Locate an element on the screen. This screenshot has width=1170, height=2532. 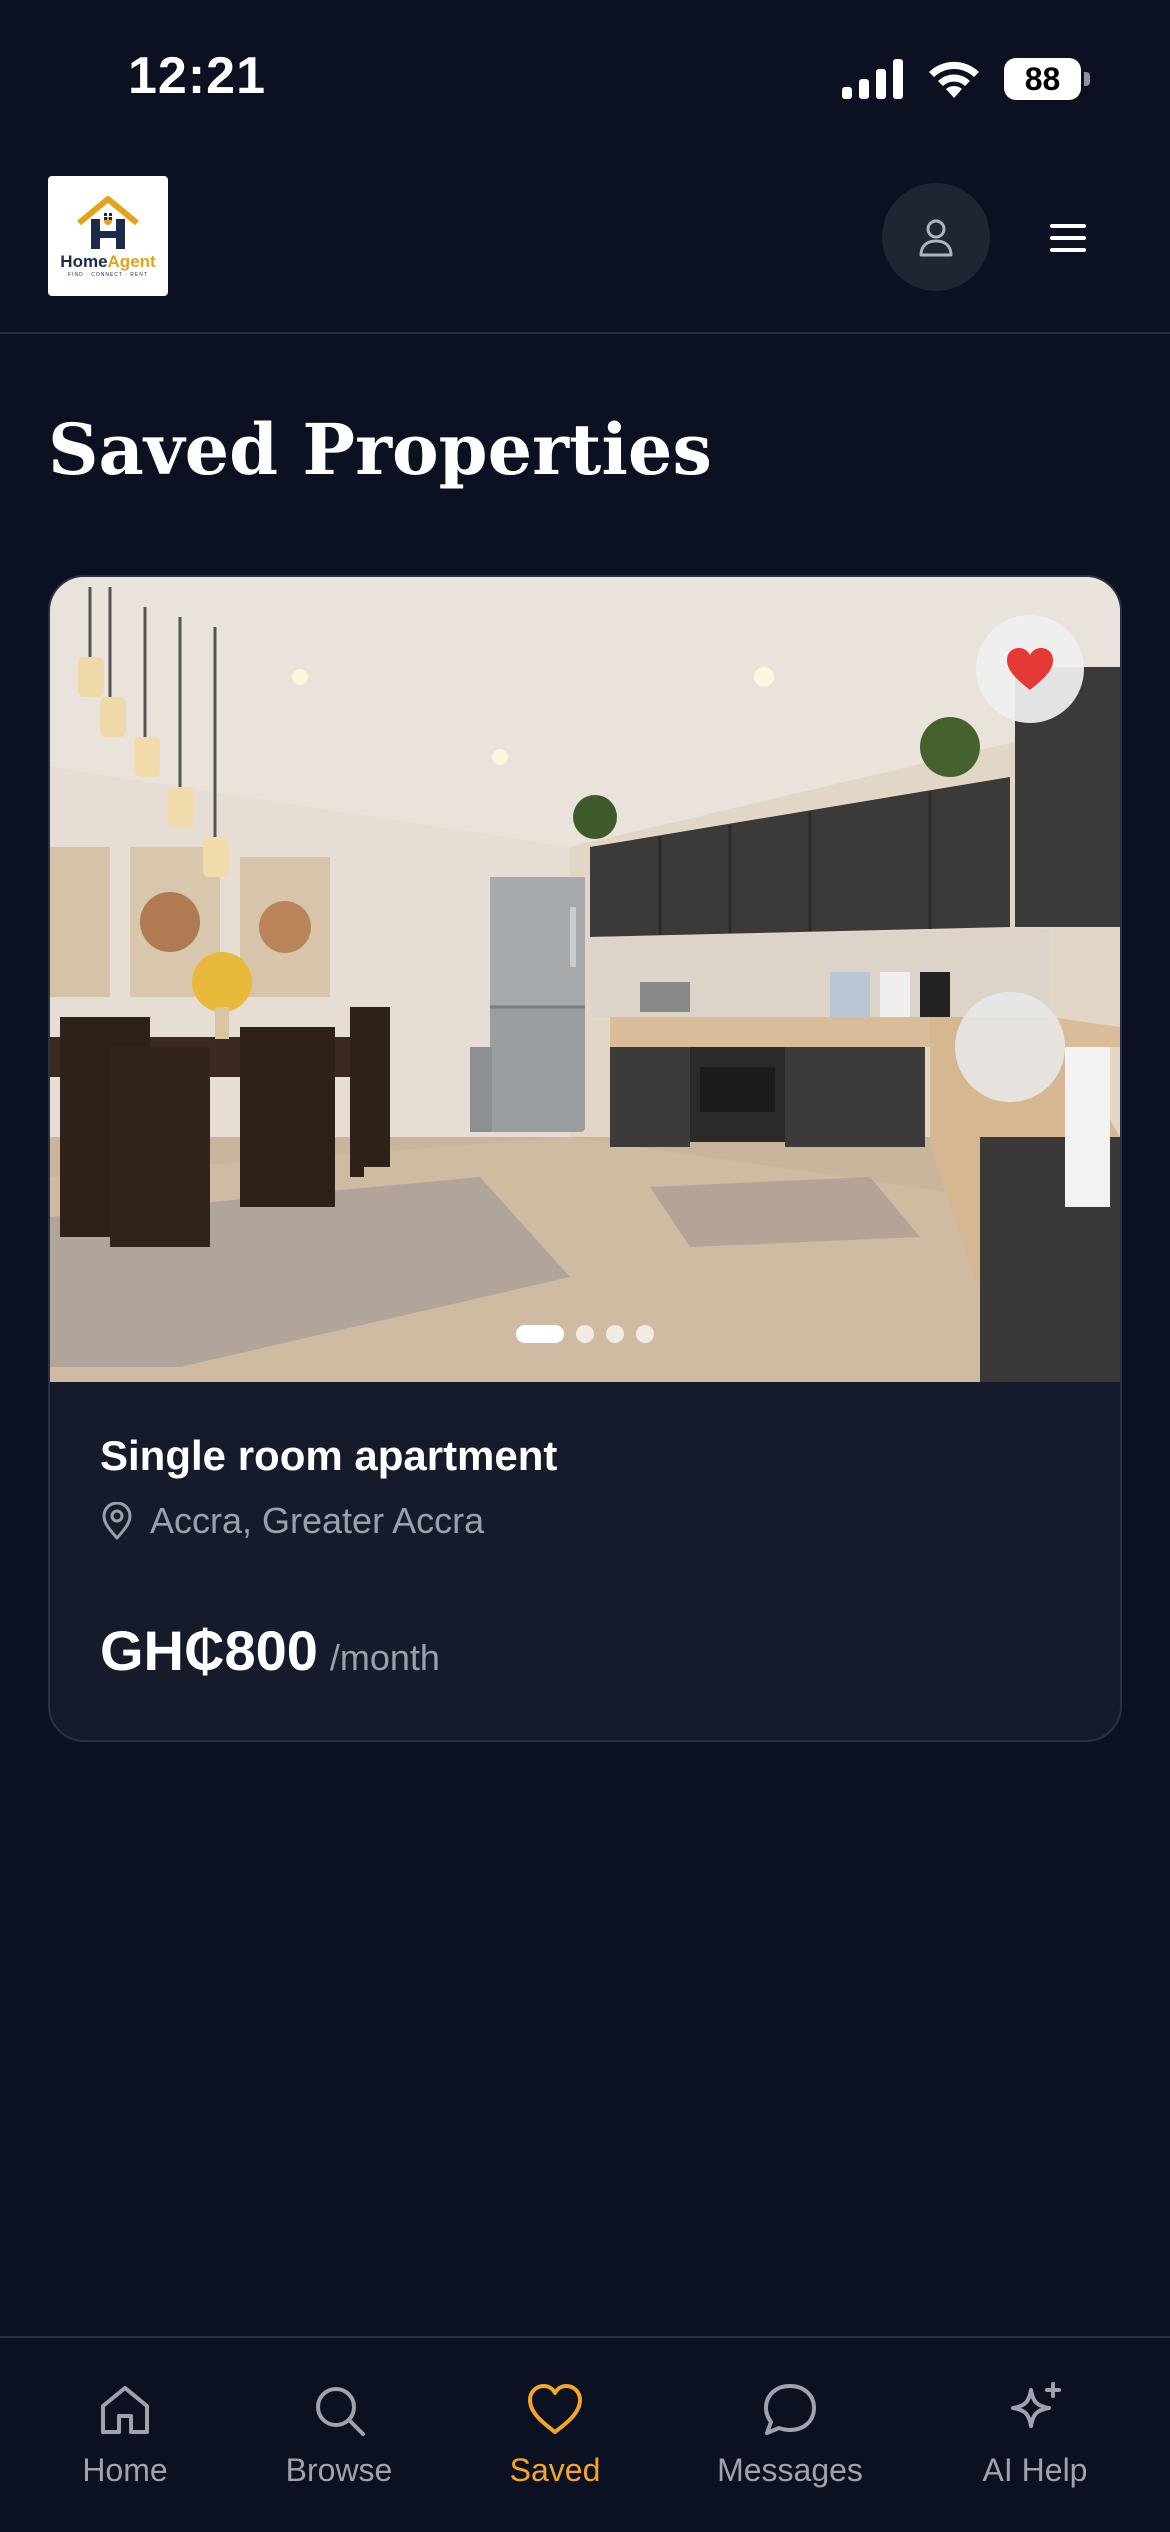
location-pin-icon is located at coordinates (117, 1521).